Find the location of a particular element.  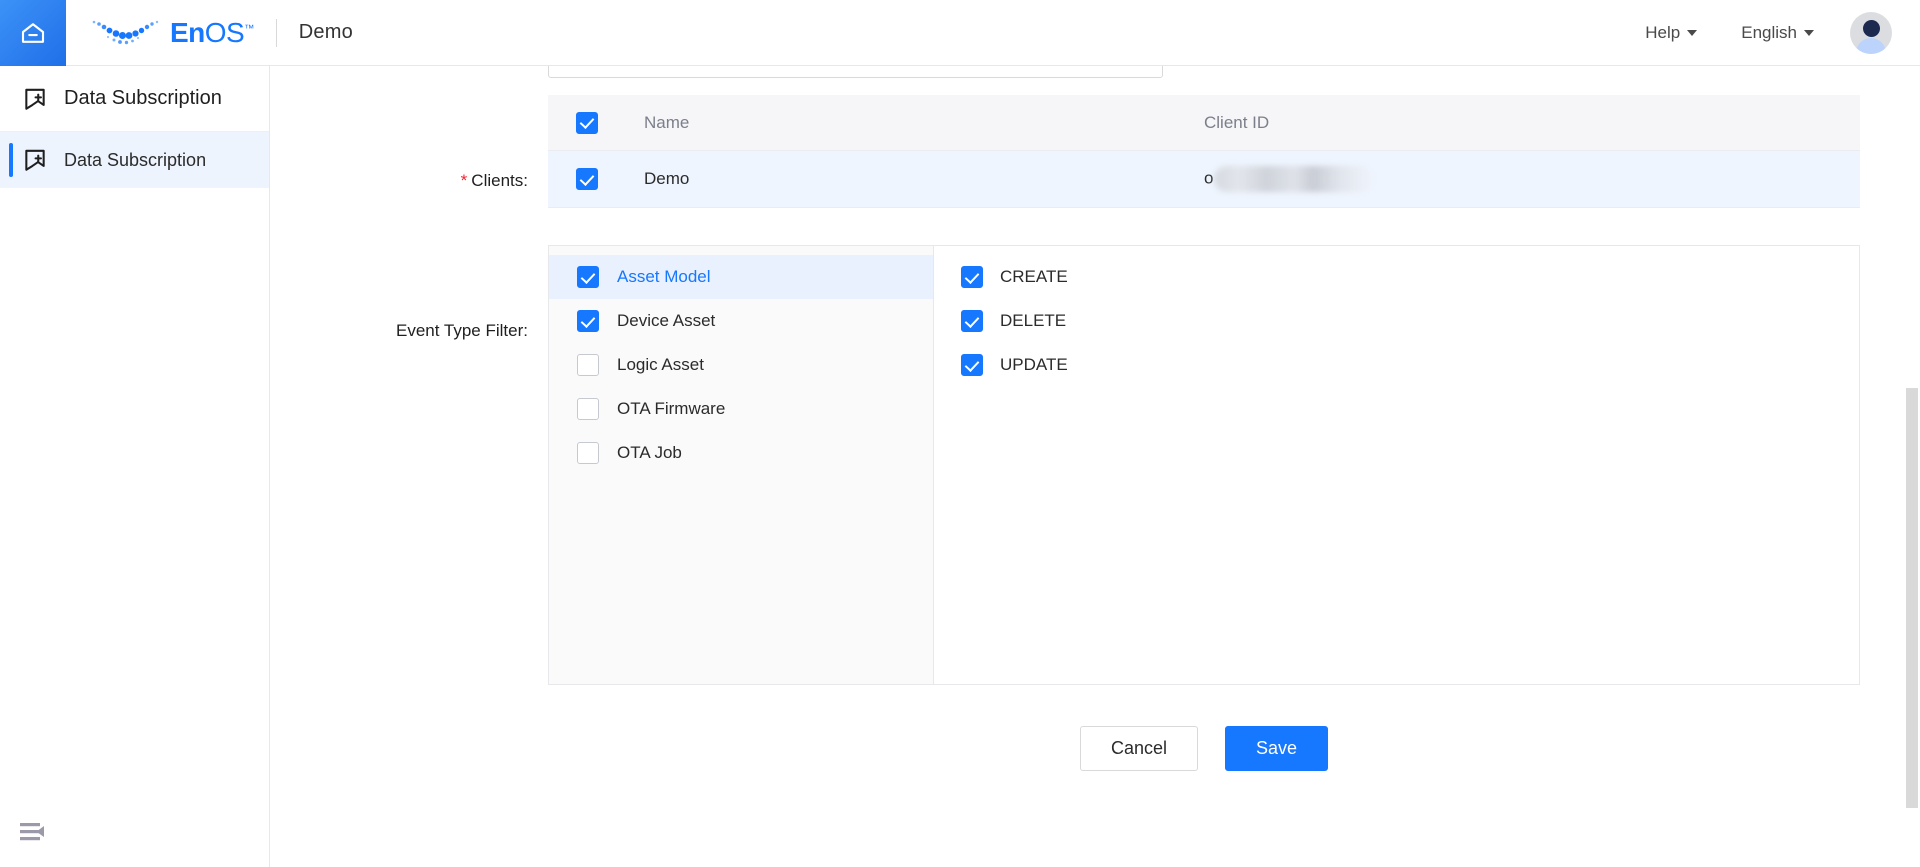

collapse-sidebar-icon is located at coordinates (33, 832).